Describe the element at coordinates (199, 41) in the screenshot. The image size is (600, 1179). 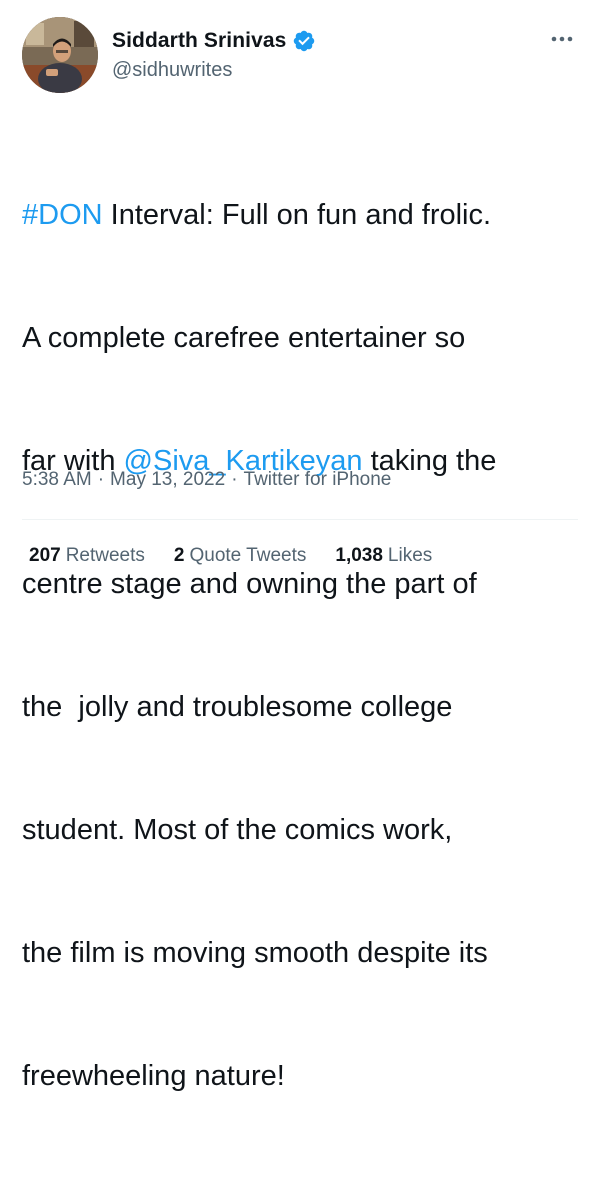
I see `author-display-name: Siddarth Srinivas` at that location.